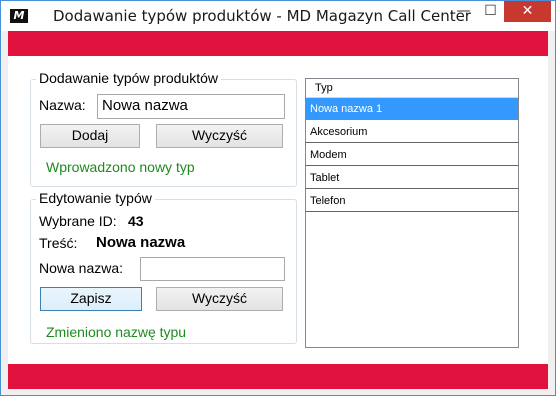 This screenshot has width=556, height=396. Describe the element at coordinates (58, 243) in the screenshot. I see `content-label: Treść:` at that location.